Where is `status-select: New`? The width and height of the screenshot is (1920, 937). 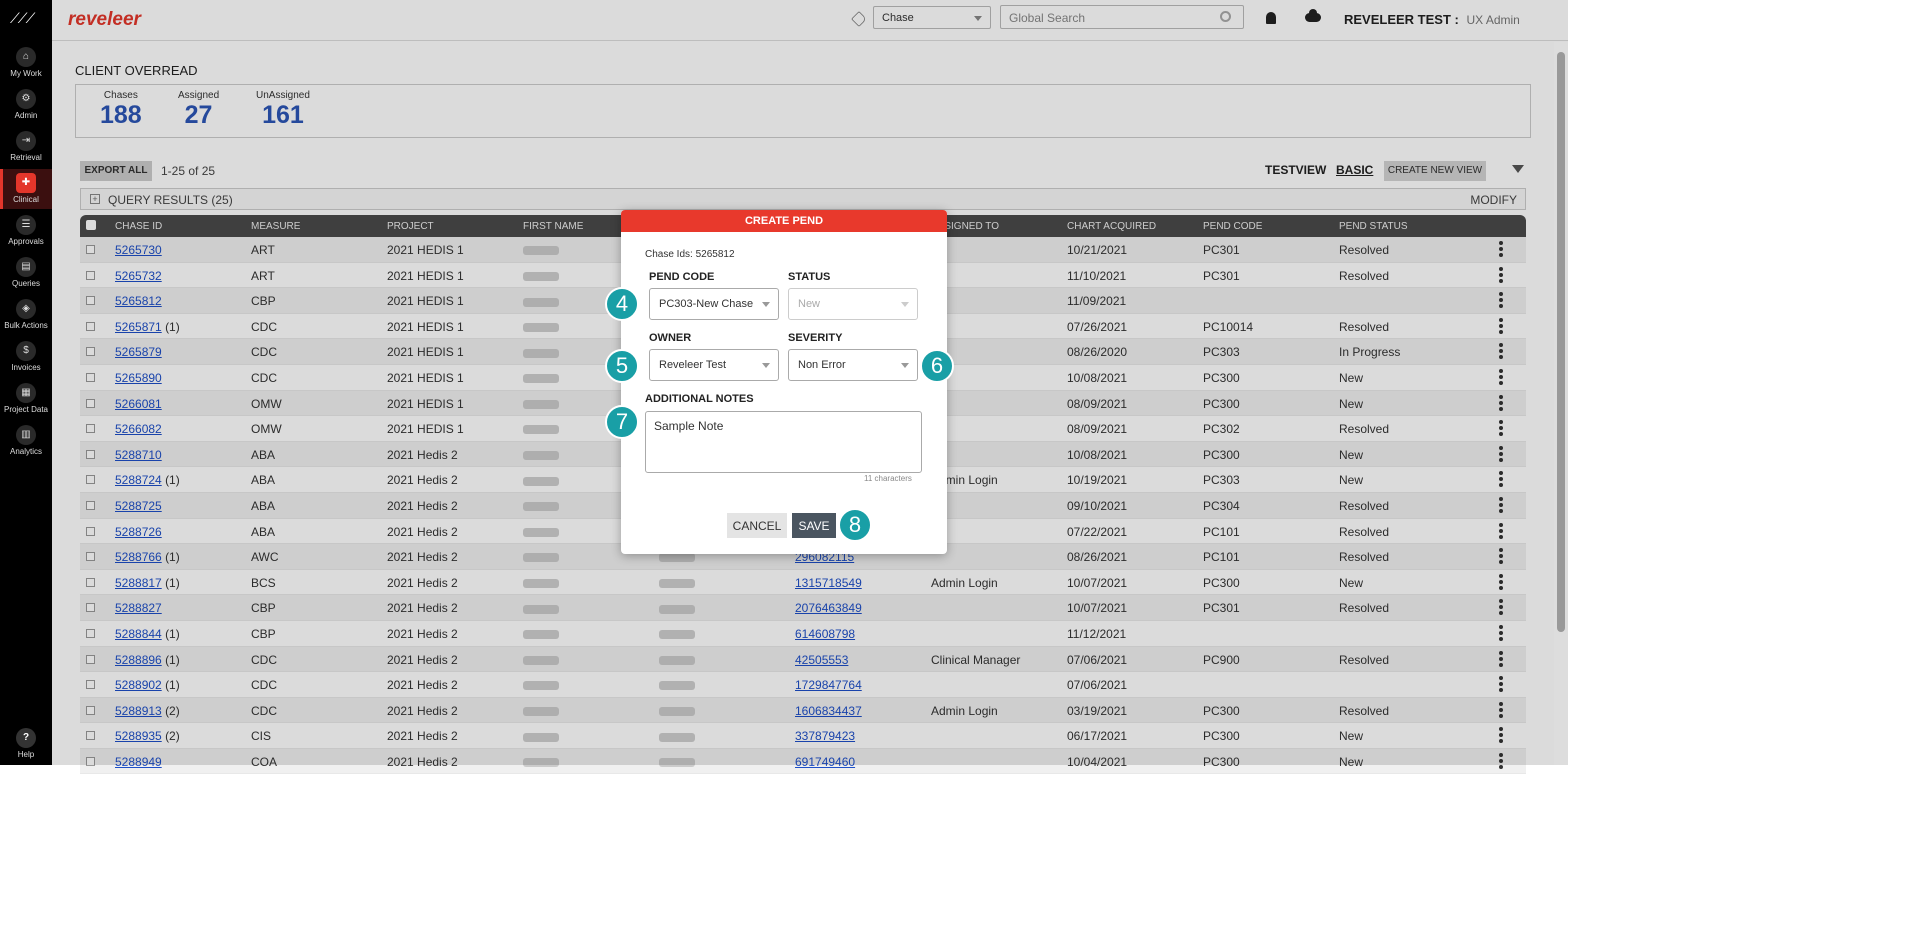 status-select: New is located at coordinates (853, 304).